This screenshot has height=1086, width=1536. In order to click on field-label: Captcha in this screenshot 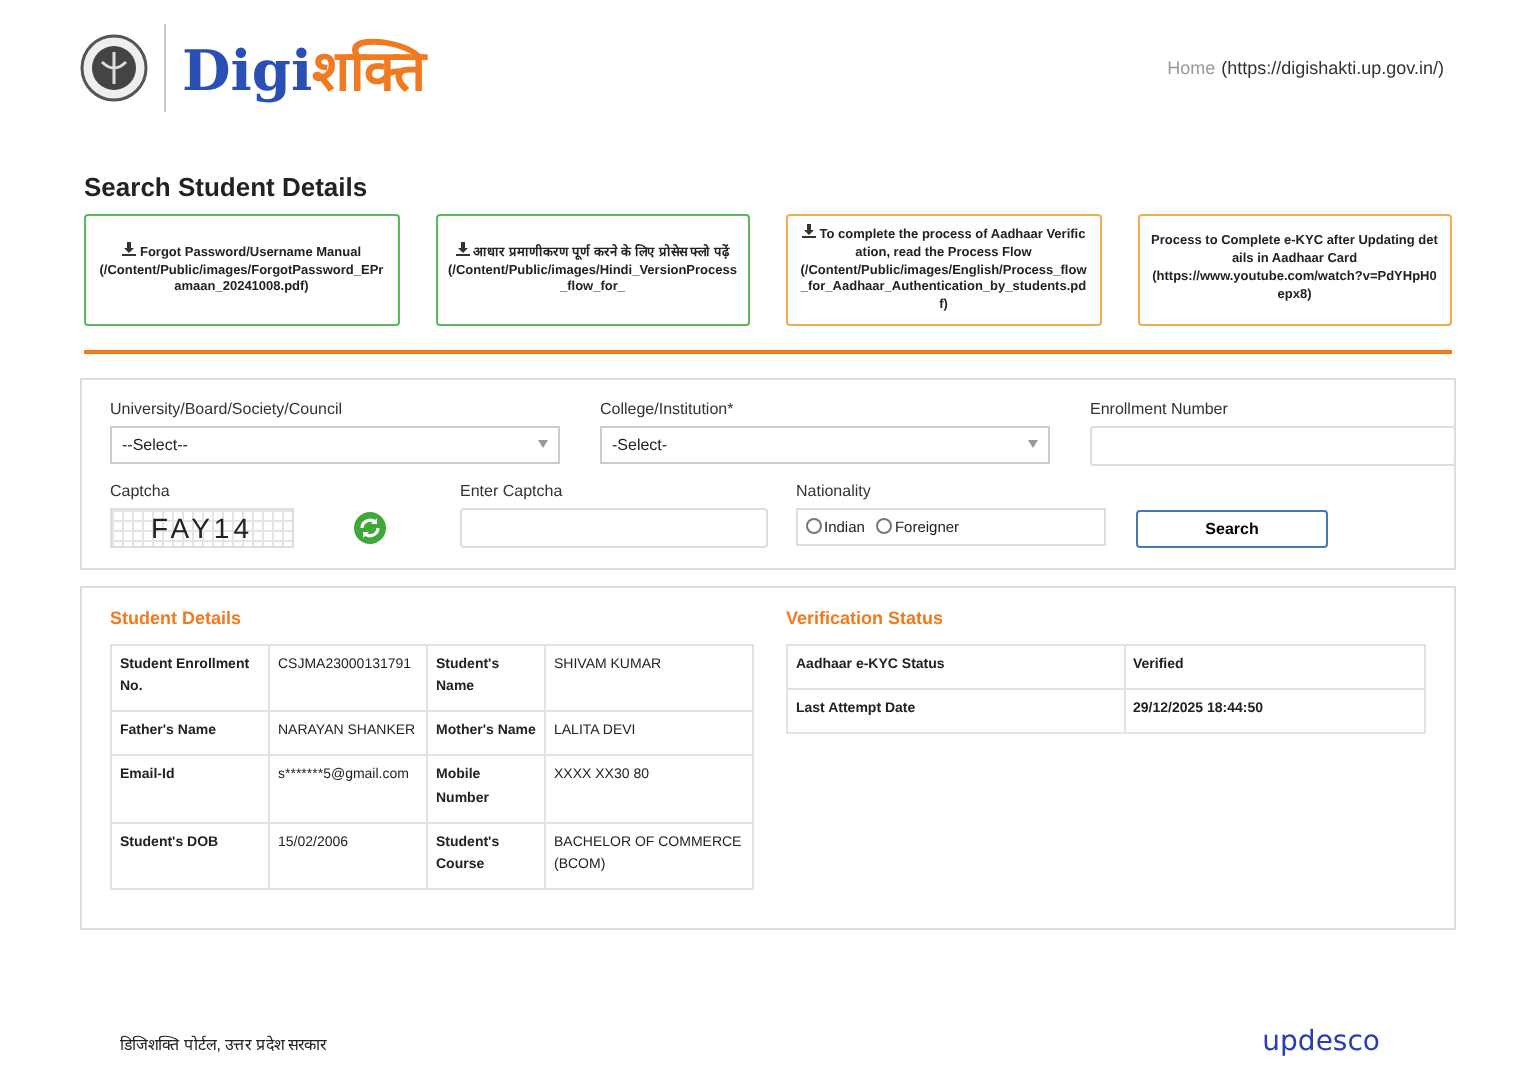, I will do `click(141, 490)`.